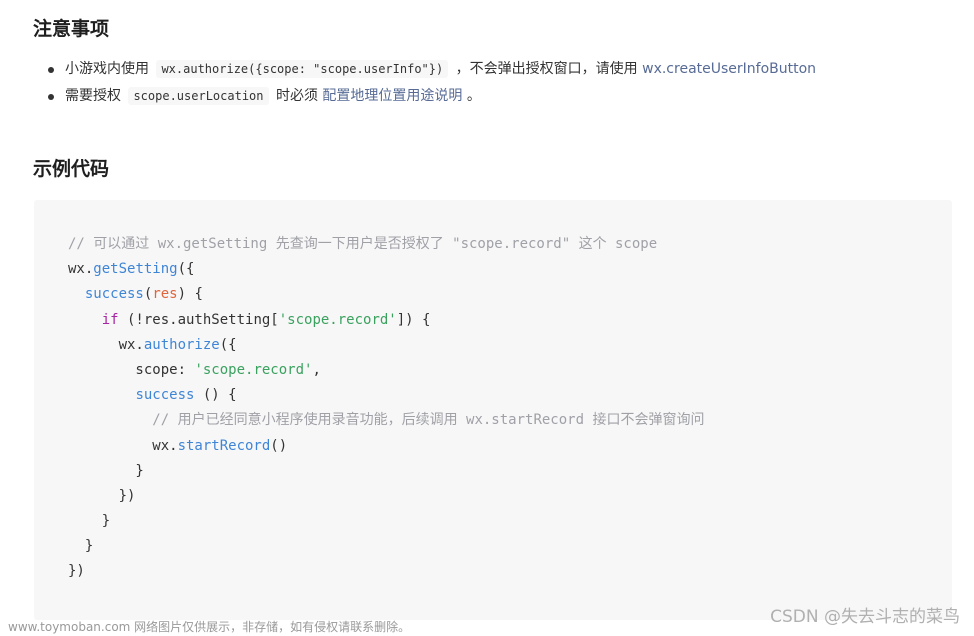 This screenshot has height=636, width=974. I want to click on inline-code: wx.authorize({scope: "scope.userInfo"}), so click(302, 69).